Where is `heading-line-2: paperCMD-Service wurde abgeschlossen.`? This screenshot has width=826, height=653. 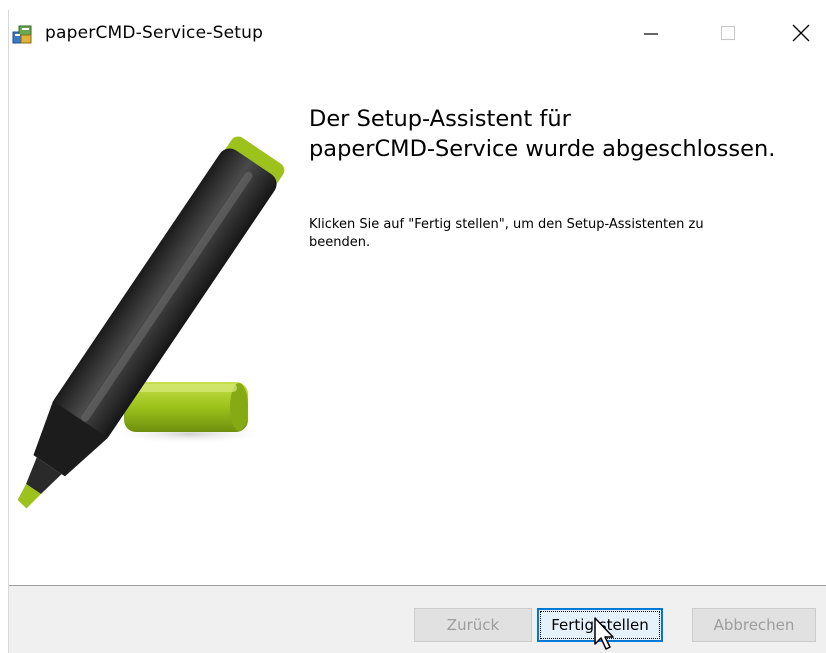
heading-line-2: paperCMD-Service wurde abgeschlossen. is located at coordinates (542, 149).